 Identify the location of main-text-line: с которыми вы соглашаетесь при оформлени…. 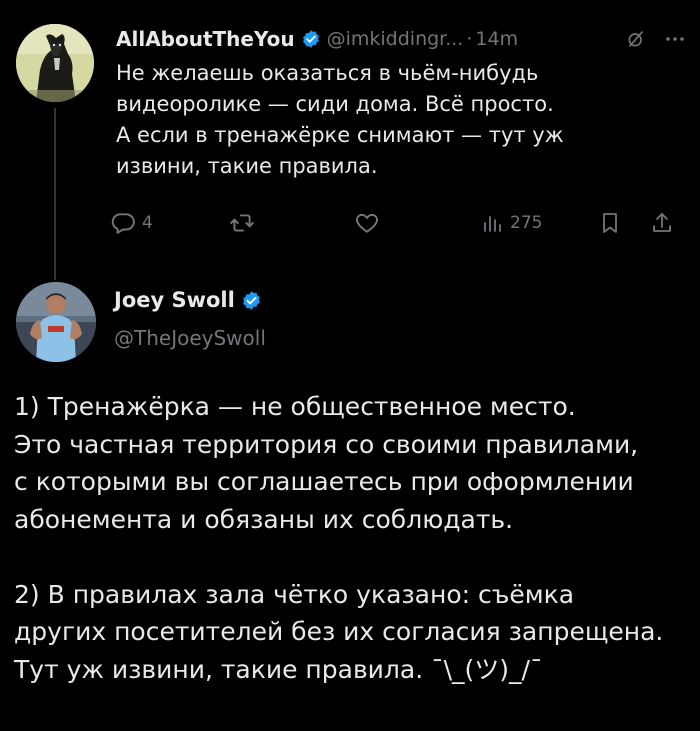
(324, 481).